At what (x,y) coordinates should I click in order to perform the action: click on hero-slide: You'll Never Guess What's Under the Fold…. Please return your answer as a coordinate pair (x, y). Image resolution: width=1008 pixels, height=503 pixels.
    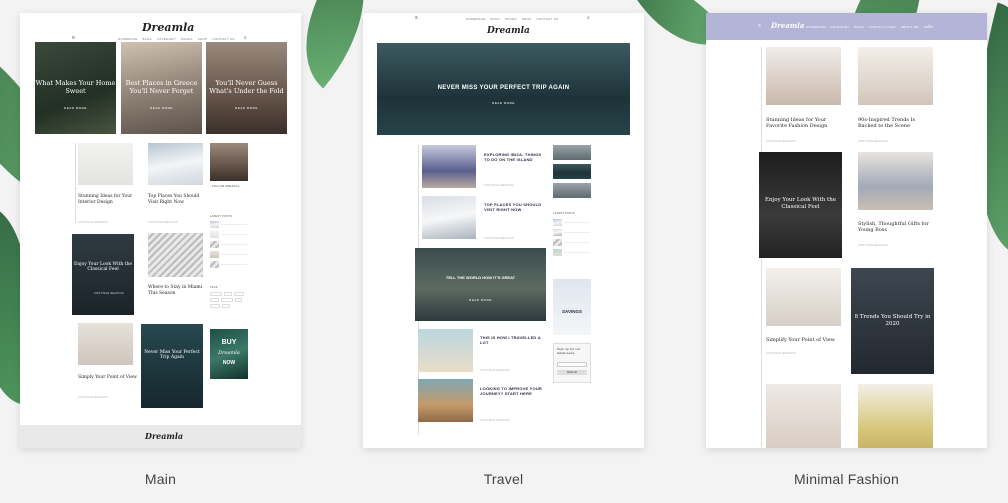
    Looking at the image, I should click on (246, 88).